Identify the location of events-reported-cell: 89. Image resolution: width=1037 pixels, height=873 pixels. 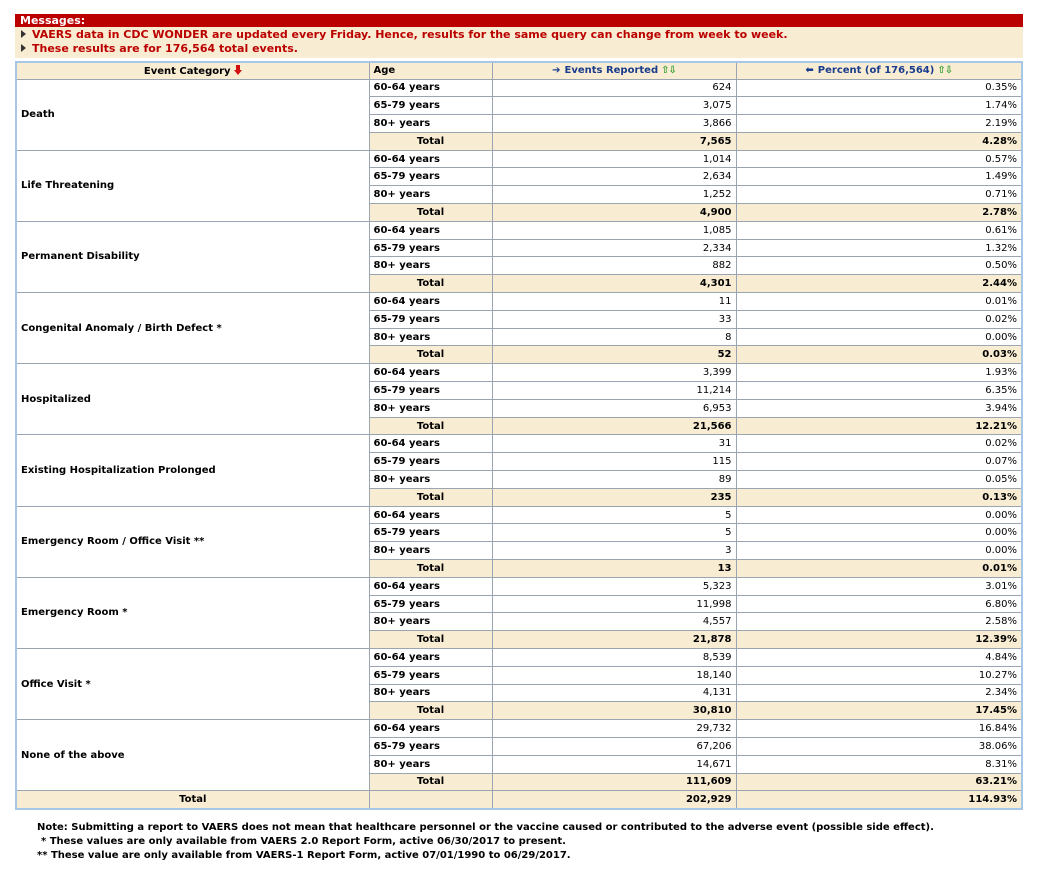
(614, 479).